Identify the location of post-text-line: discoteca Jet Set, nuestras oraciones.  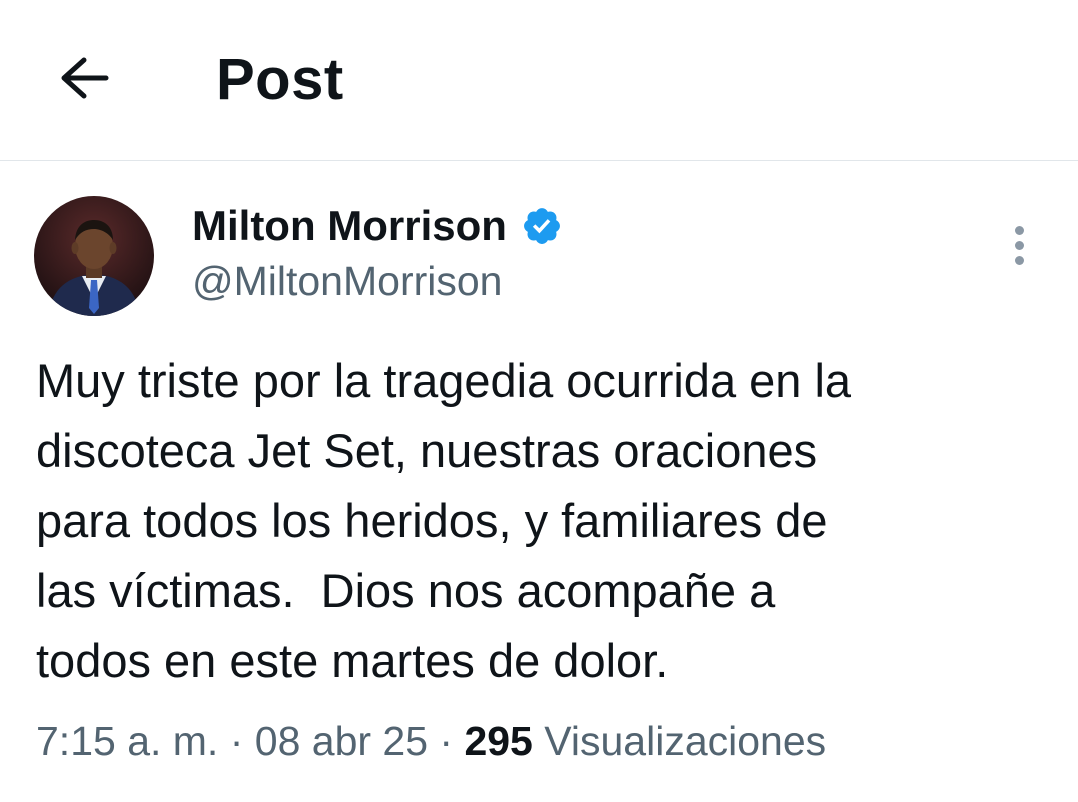
(427, 450).